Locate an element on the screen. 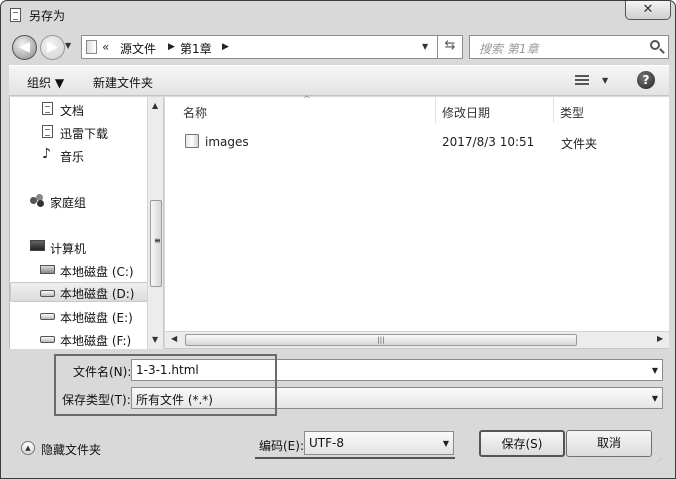 This screenshot has height=479, width=676. navigation-pane: 文档 迅雷下载 ♪ 音乐 家庭组 计算机 本地磁盘 (C:) 本地磁盘 (D:) is located at coordinates (78, 223).